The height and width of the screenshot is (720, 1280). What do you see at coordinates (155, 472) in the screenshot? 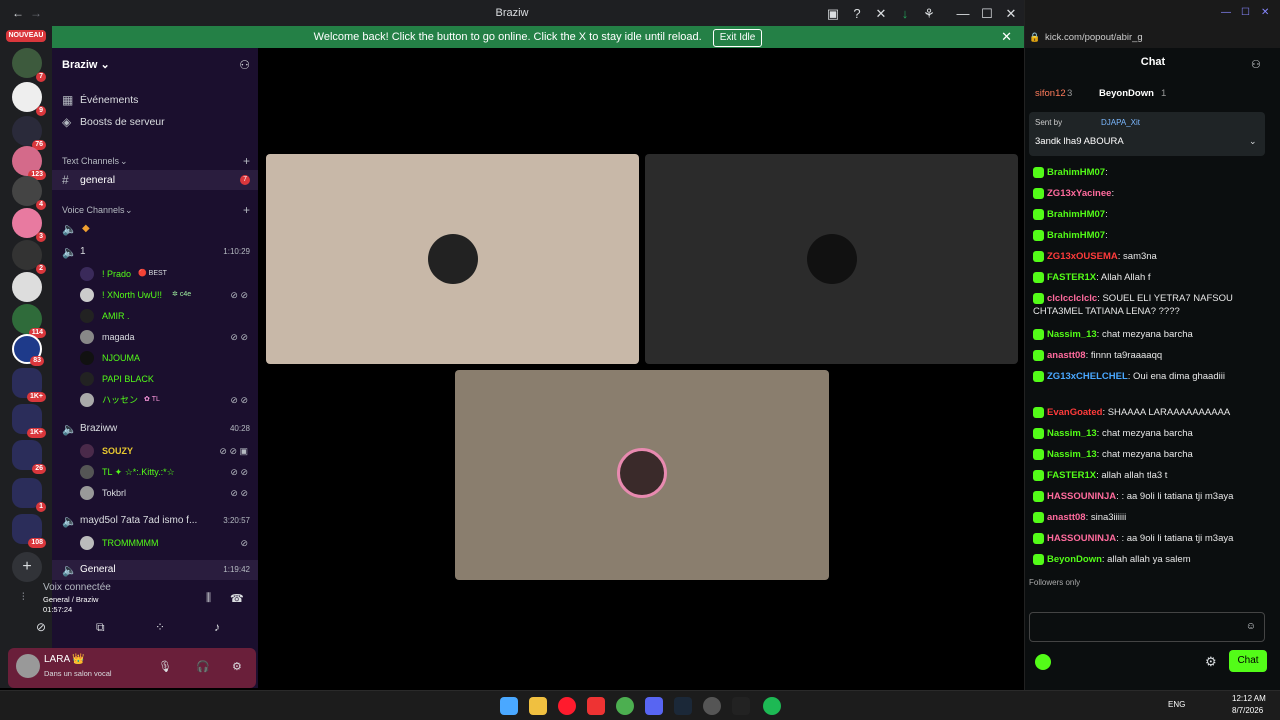
I see `voice-user: TL ✦ ☆*:.Kitty.:*☆ ⊘ ⊘` at bounding box center [155, 472].